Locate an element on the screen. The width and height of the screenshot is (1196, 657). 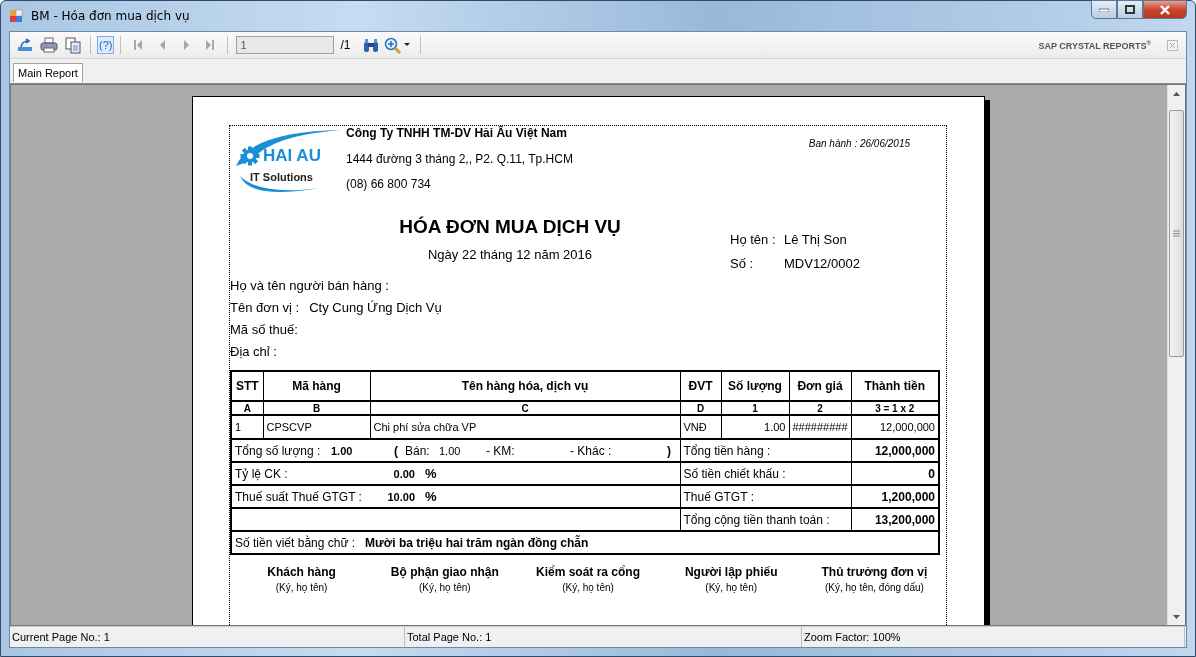
signature-role: Thủ trưởng đơn vị is located at coordinates (874, 572).